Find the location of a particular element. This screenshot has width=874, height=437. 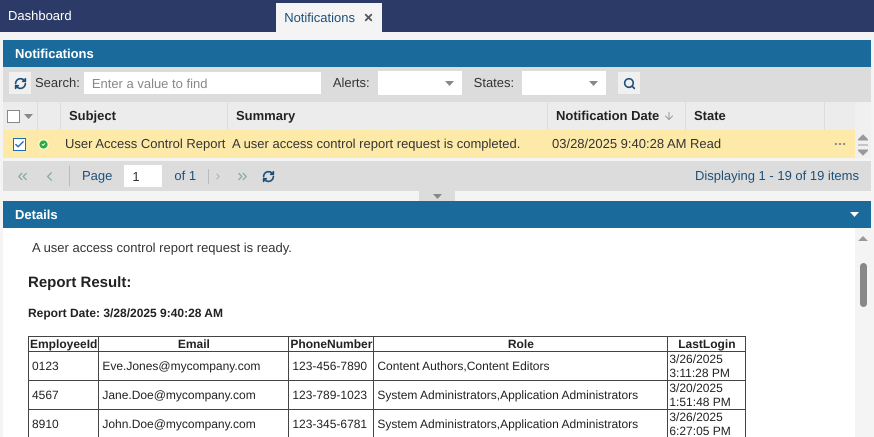

state-cell-text: Read is located at coordinates (705, 144).